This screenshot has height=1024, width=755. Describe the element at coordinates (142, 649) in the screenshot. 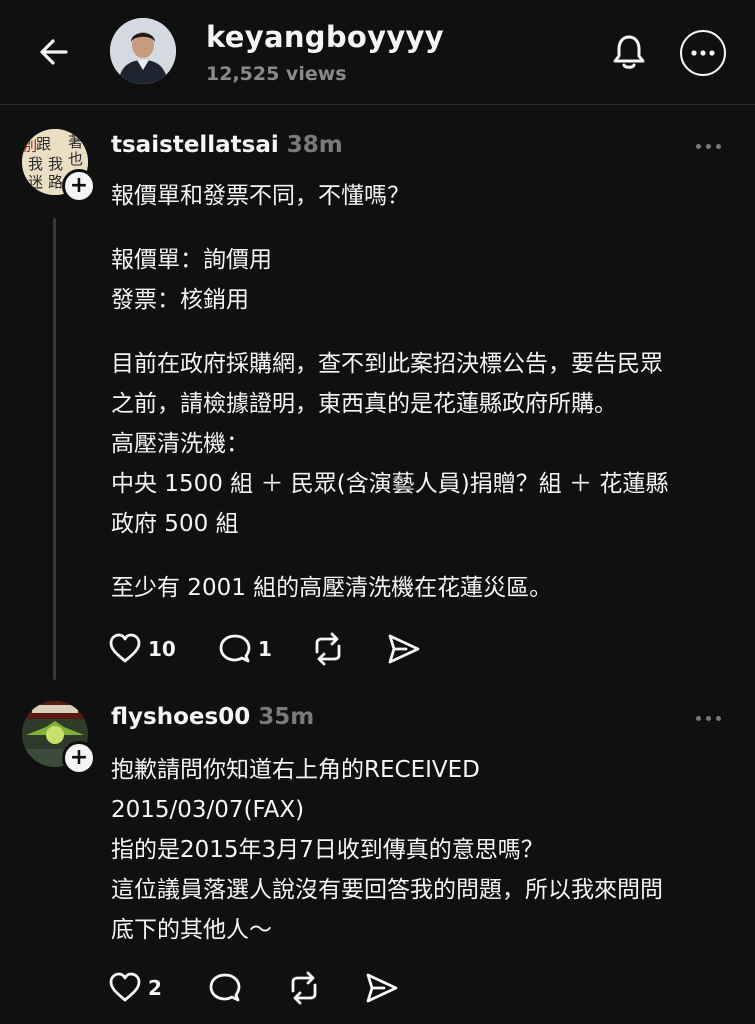

I see `like-button: 10` at that location.